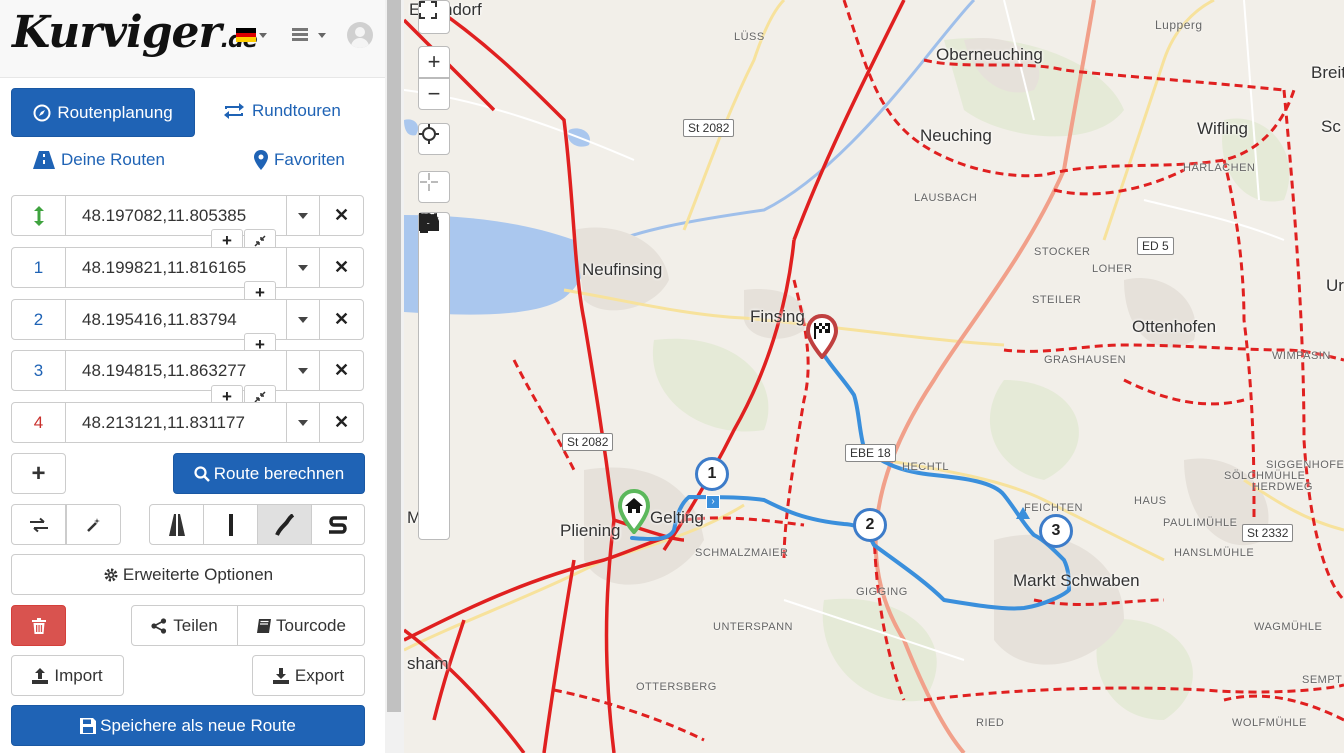 The image size is (1344, 753). I want to click on delete-route-button, so click(38, 625).